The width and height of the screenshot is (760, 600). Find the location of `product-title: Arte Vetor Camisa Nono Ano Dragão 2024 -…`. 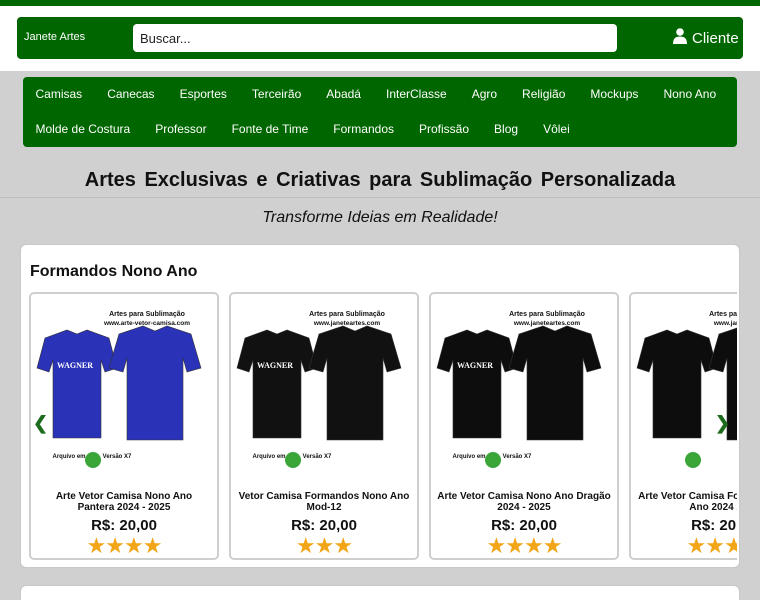

product-title: Arte Vetor Camisa Nono Ano Dragão 2024 -… is located at coordinates (524, 502).